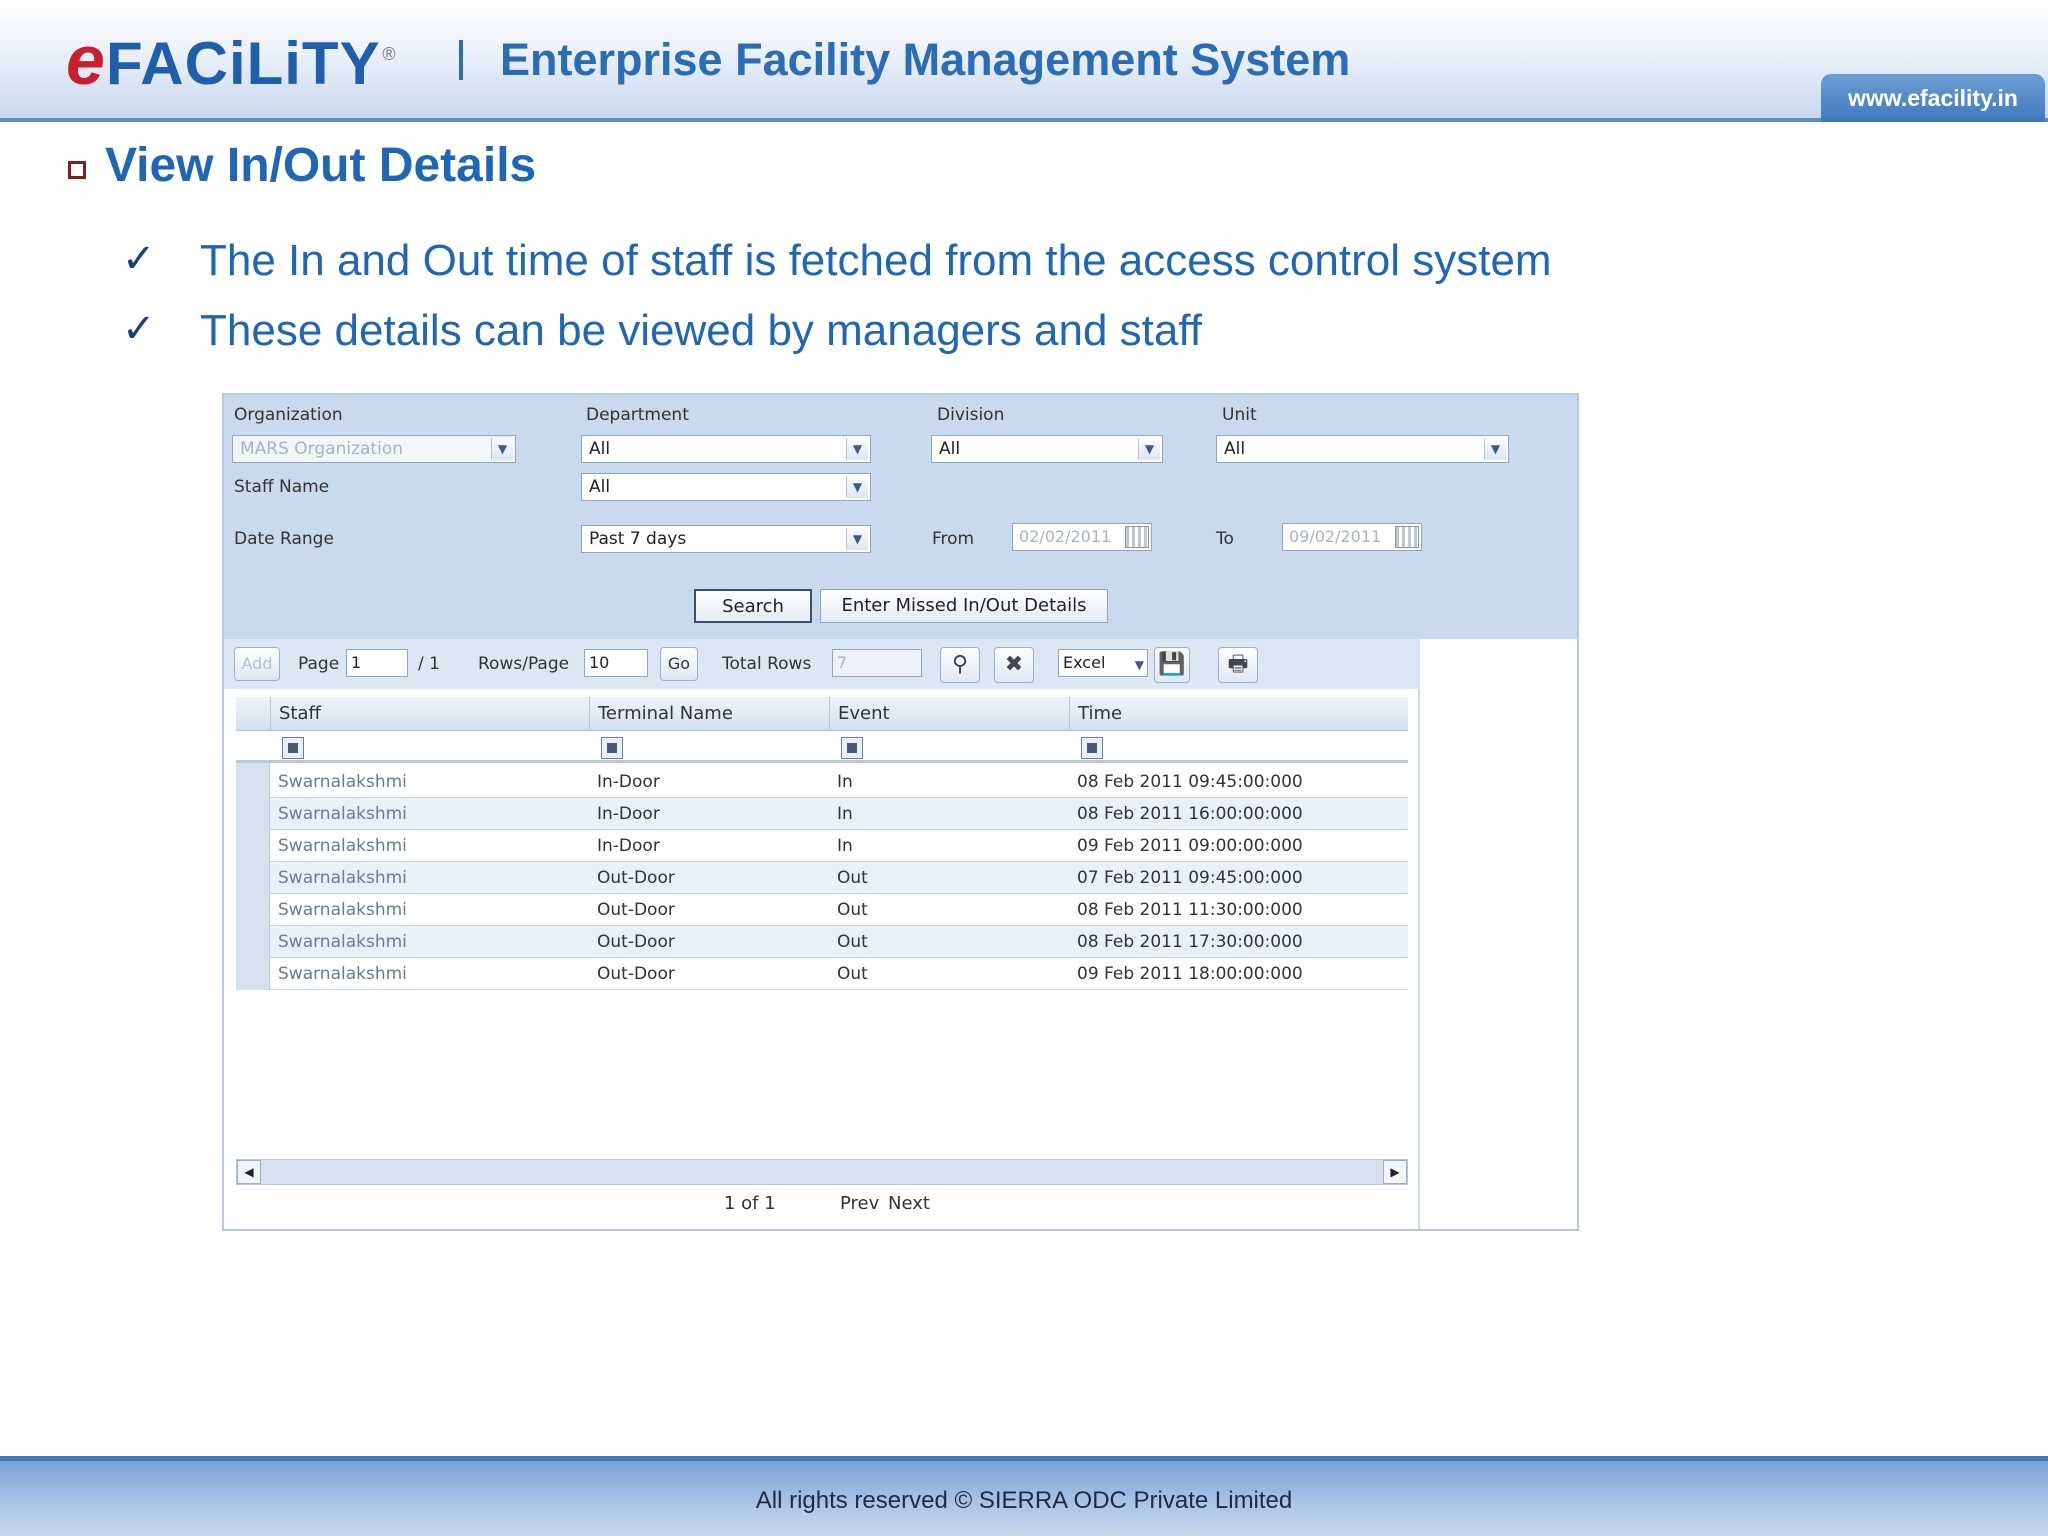 This screenshot has width=2048, height=1536. I want to click on cell-time: 08 Feb 2011 11:30:00:000, so click(1190, 910).